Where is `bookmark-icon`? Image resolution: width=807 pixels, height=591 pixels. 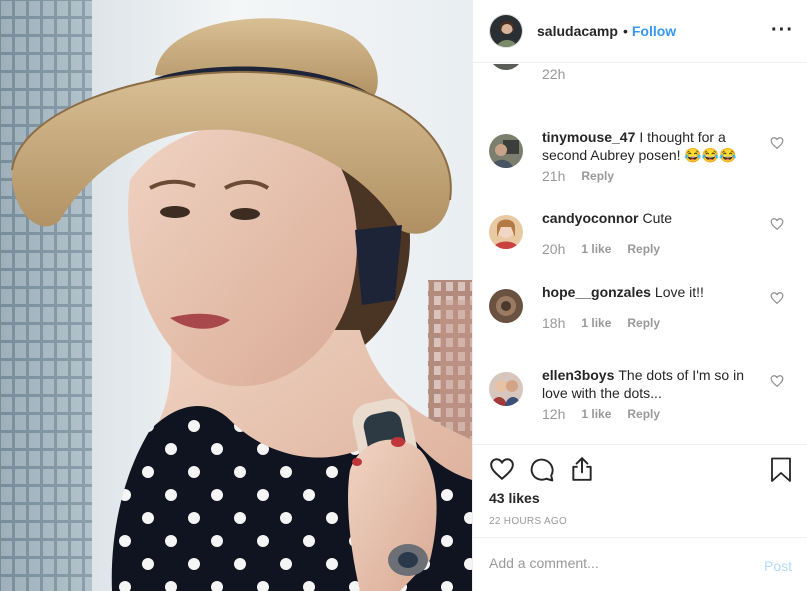
bookmark-icon is located at coordinates (781, 470).